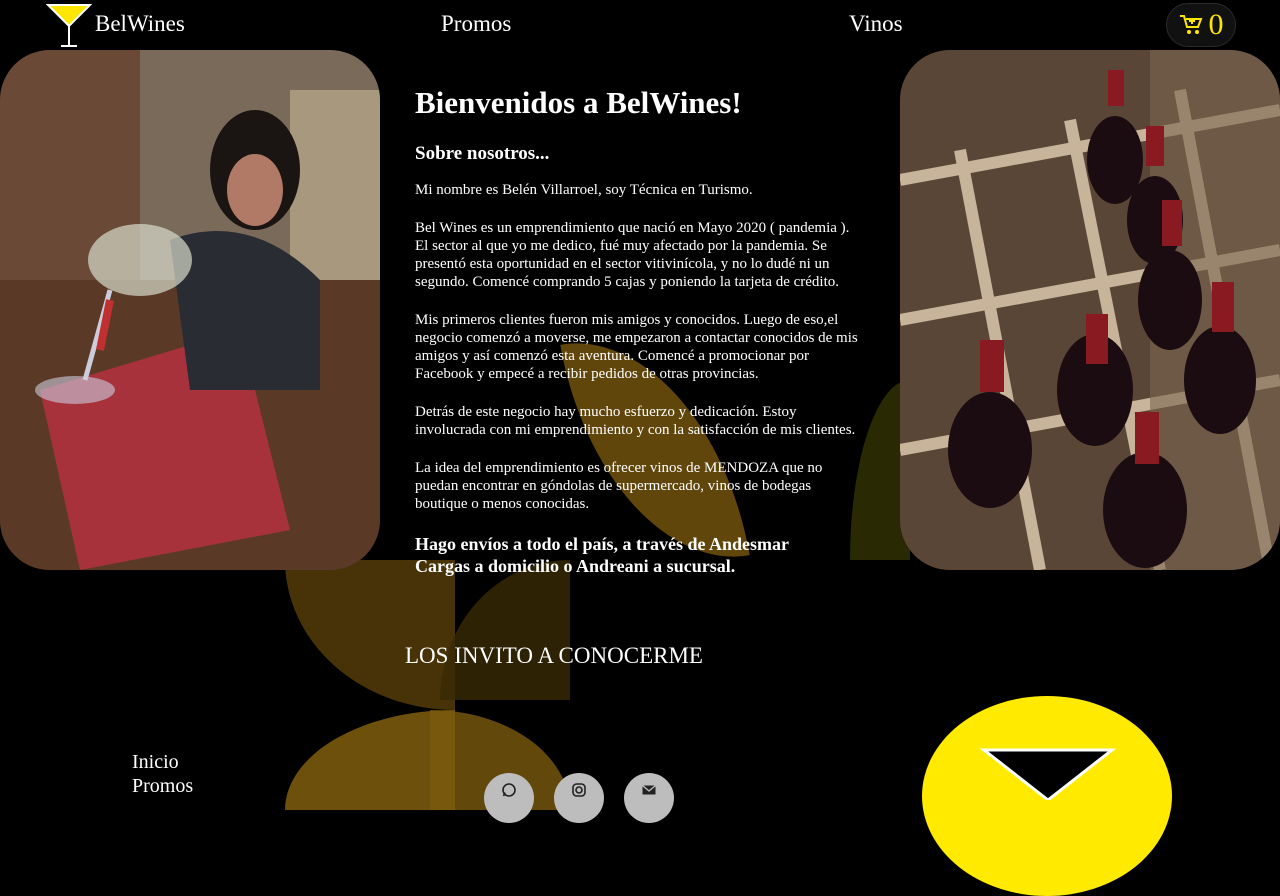 The height and width of the screenshot is (896, 1280). I want to click on cart-count: 0, so click(1216, 24).